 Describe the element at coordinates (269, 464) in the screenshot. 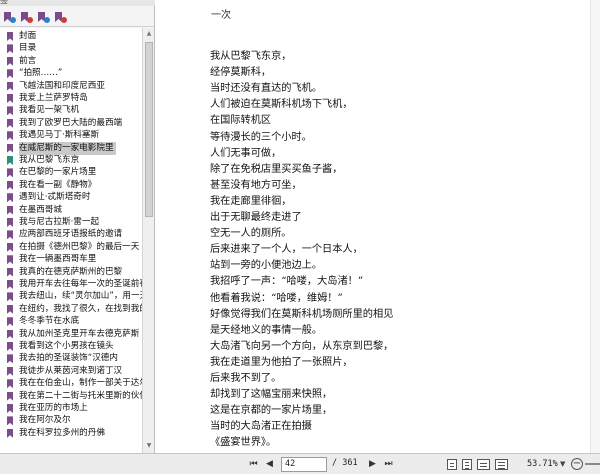

I see `prev-page-icon: ◀` at that location.